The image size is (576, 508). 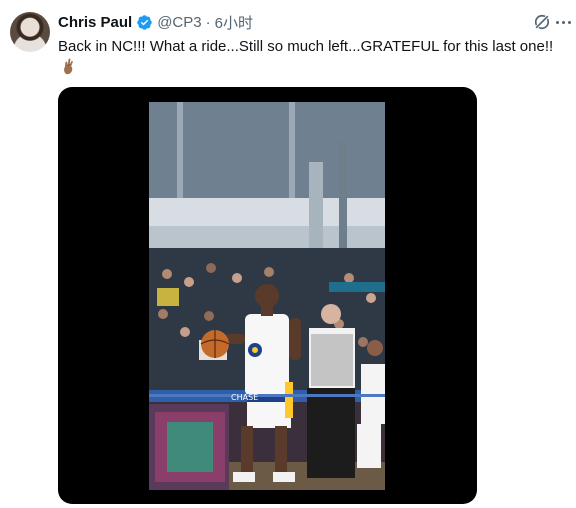 What do you see at coordinates (30, 32) in the screenshot?
I see `avatar` at bounding box center [30, 32].